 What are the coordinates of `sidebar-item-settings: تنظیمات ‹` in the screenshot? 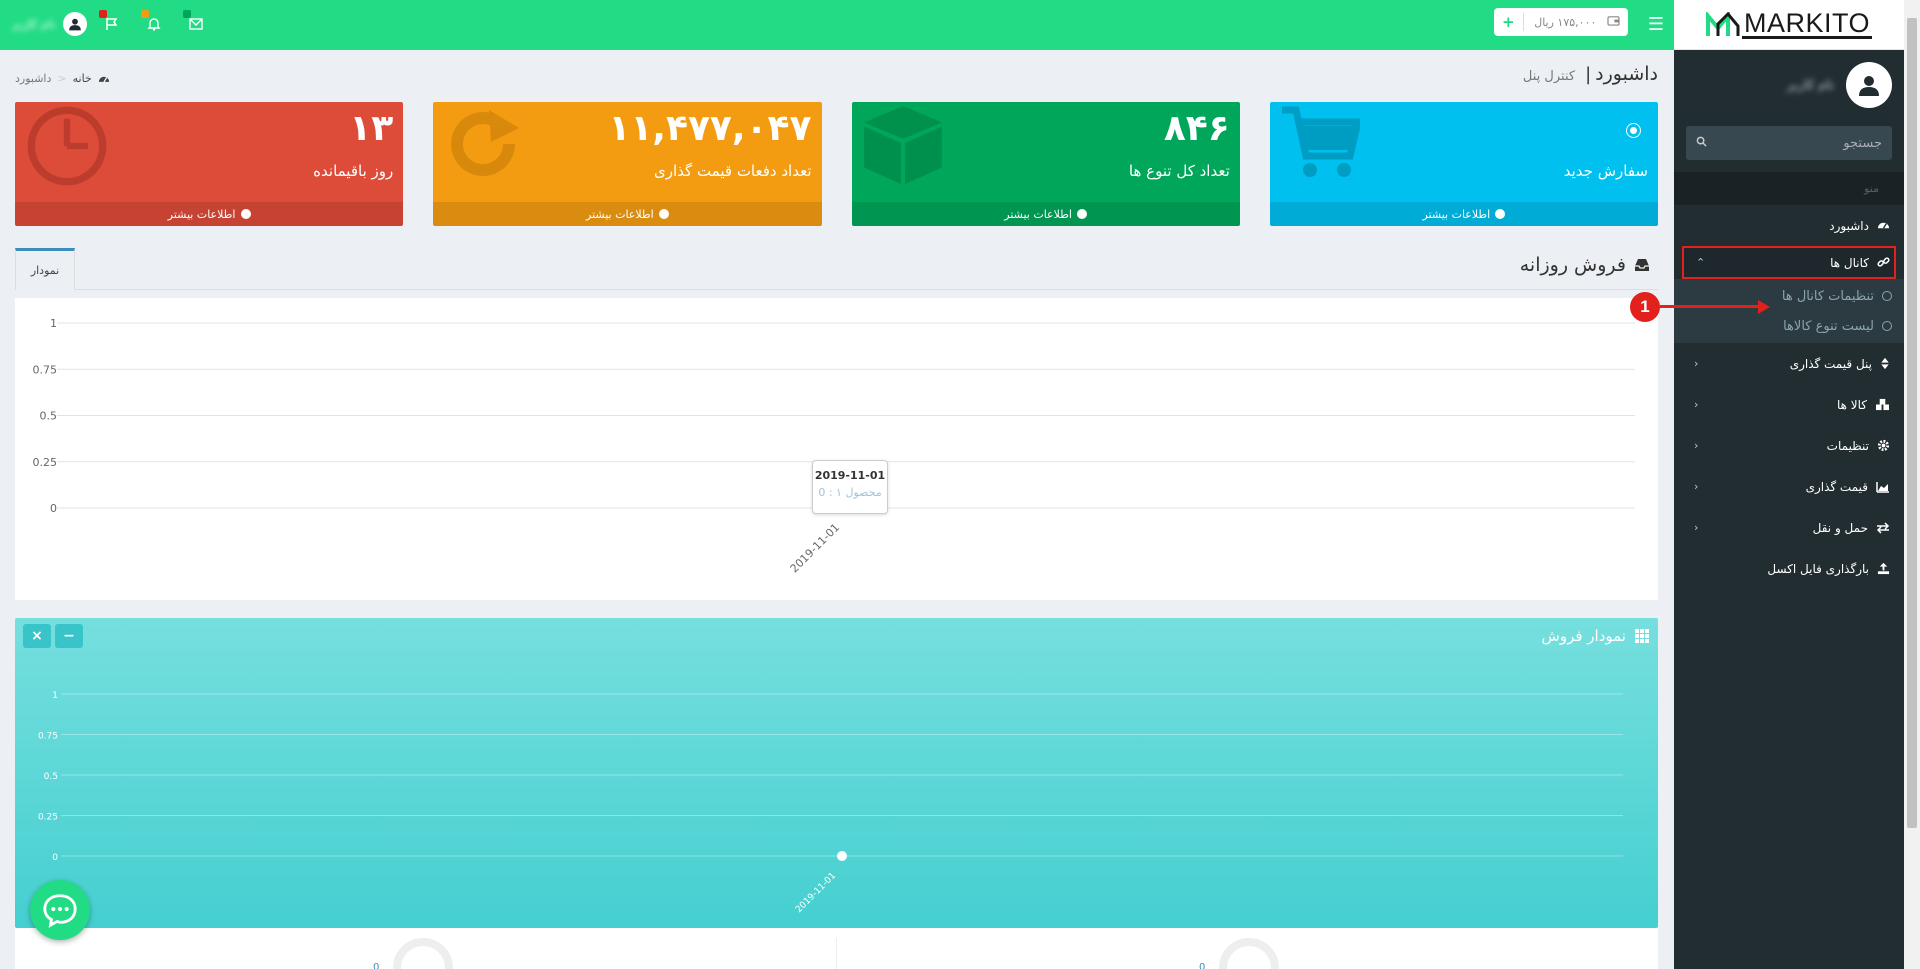 It's located at (1789, 445).